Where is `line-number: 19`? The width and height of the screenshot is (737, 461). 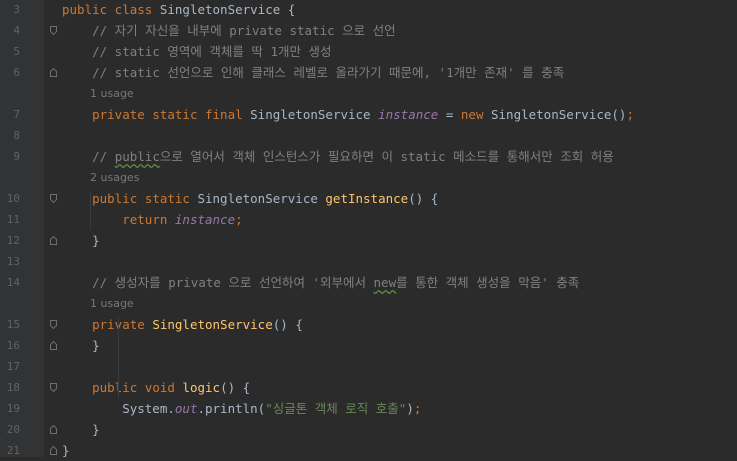
line-number: 19 is located at coordinates (13, 408).